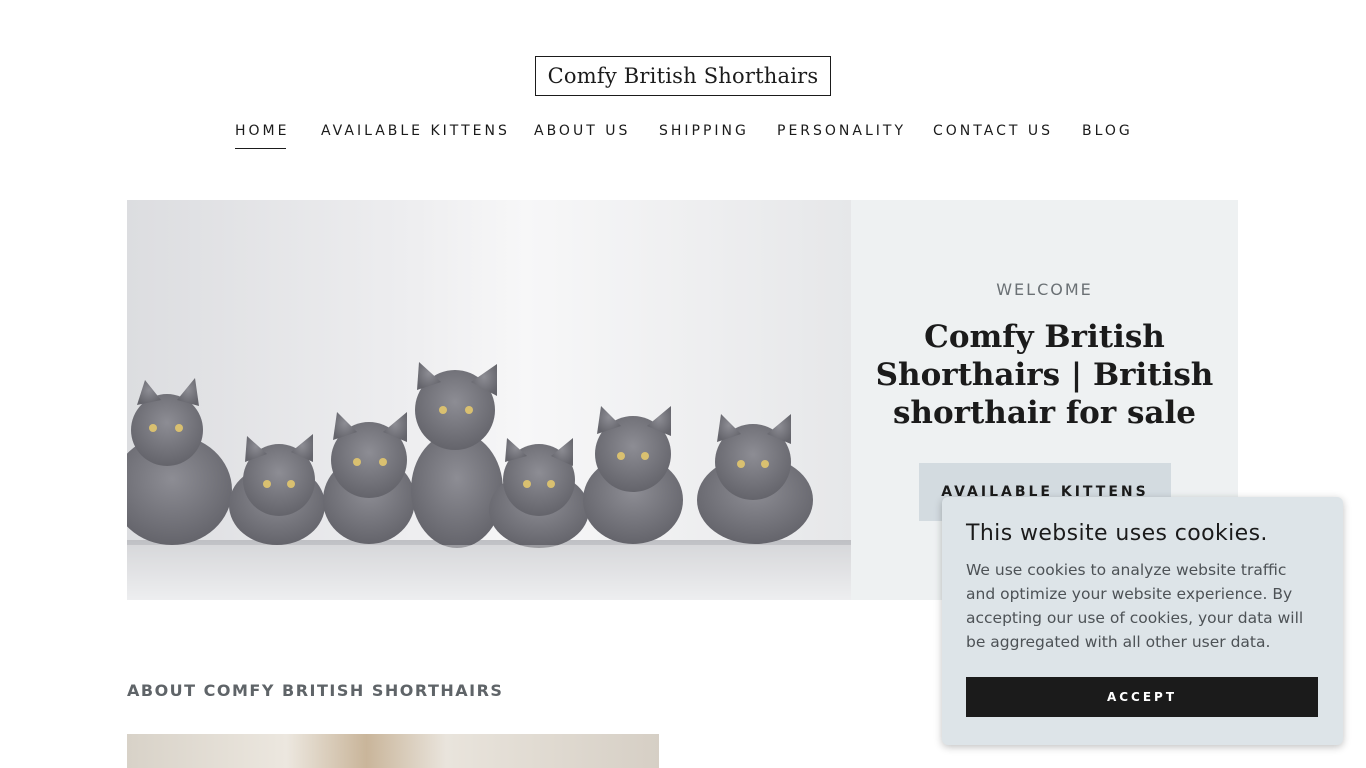 This screenshot has width=1366, height=768. I want to click on nav-item-available-kittens: AVAILABLE KITTENS, so click(415, 131).